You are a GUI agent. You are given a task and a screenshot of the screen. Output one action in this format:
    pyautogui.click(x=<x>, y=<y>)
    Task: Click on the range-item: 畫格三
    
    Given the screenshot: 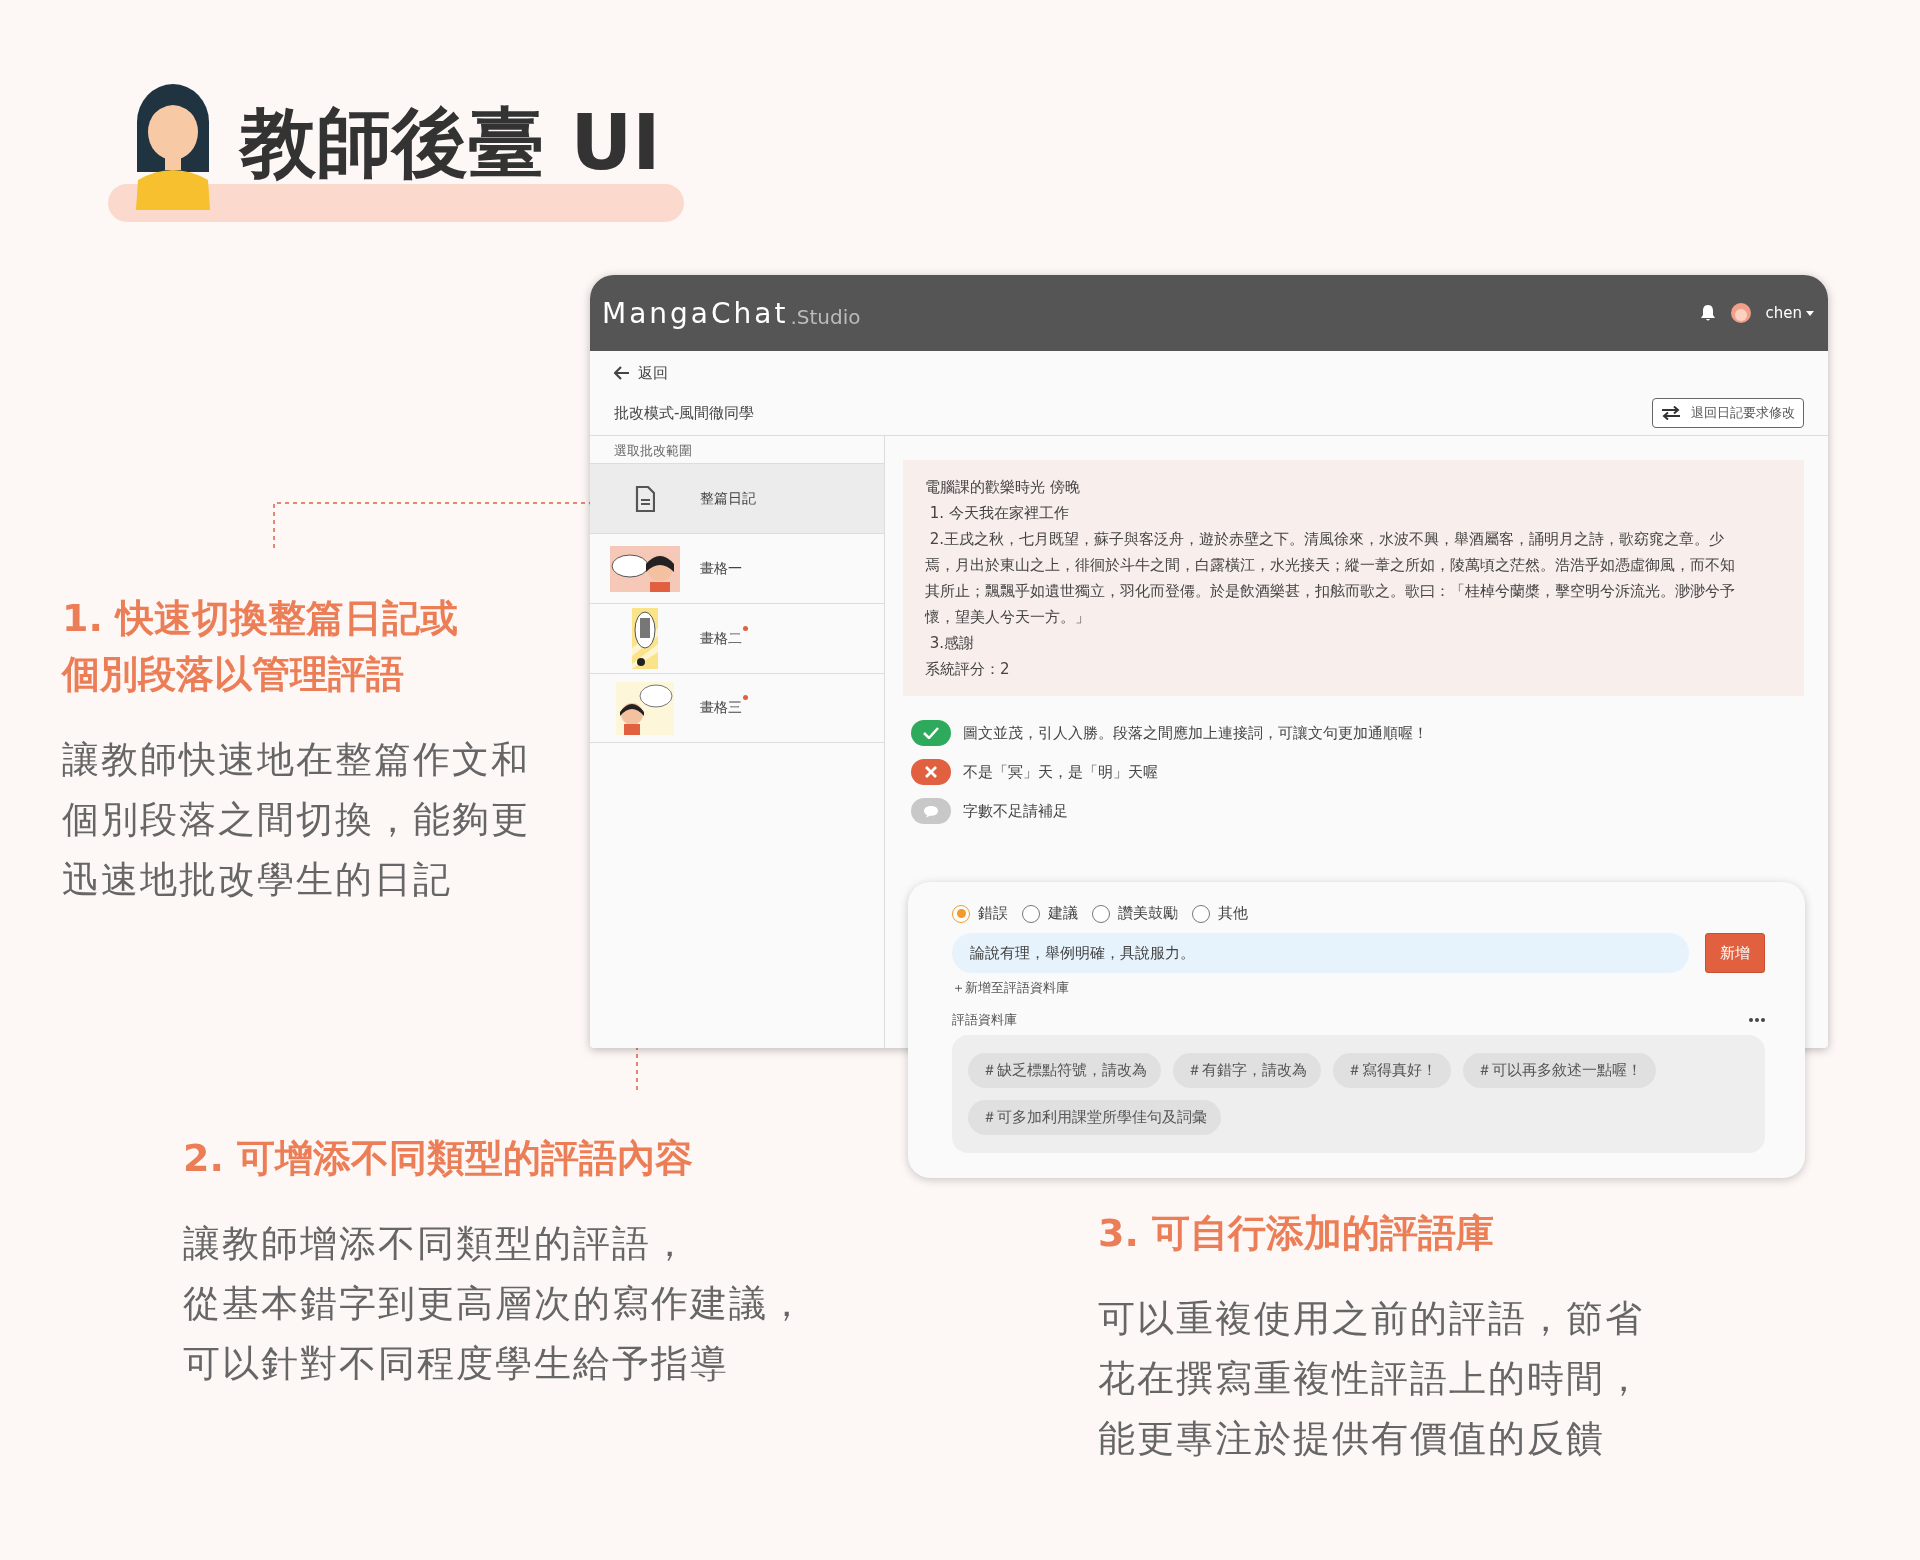 What is the action you would take?
    pyautogui.click(x=737, y=708)
    